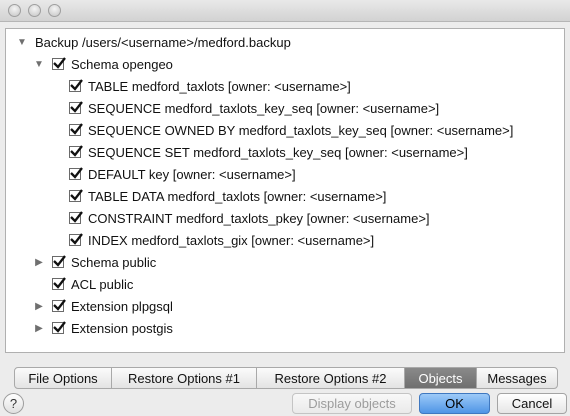  Describe the element at coordinates (184, 378) in the screenshot. I see `tab-restore-options-1: Restore Options #1` at that location.